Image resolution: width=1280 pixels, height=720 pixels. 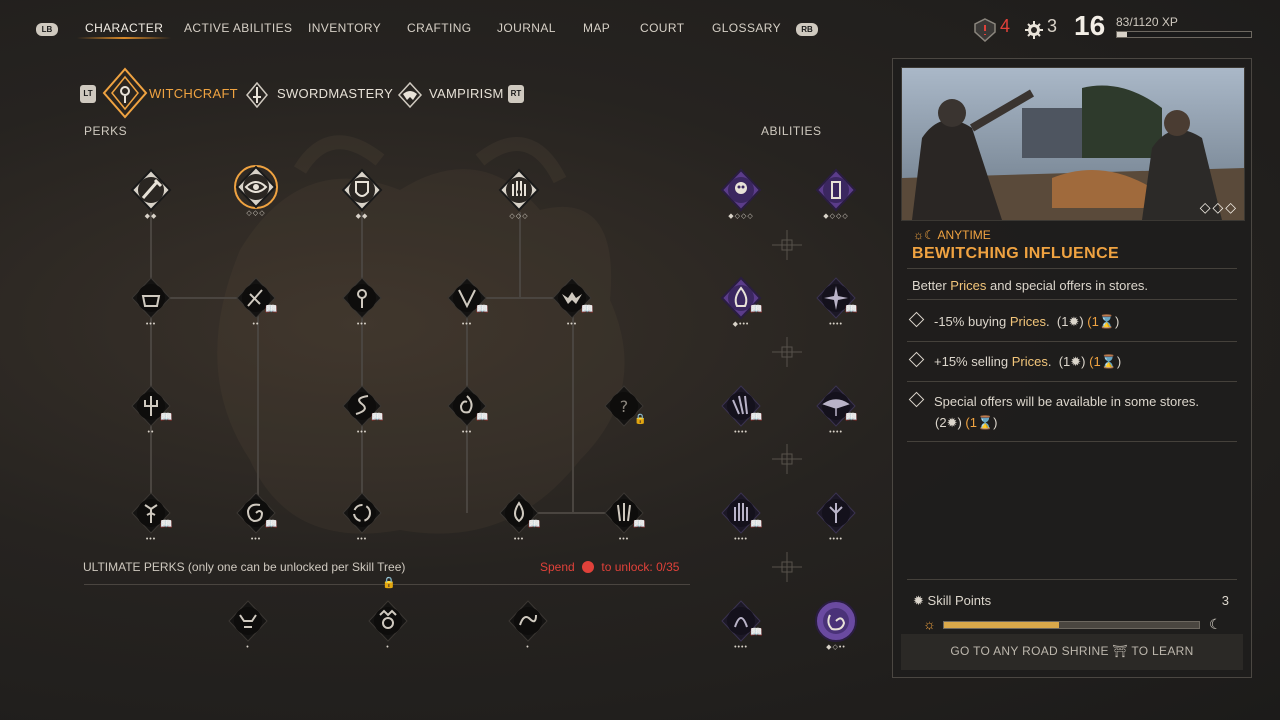 I want to click on skill-points-count: 3, so click(x=1052, y=26).